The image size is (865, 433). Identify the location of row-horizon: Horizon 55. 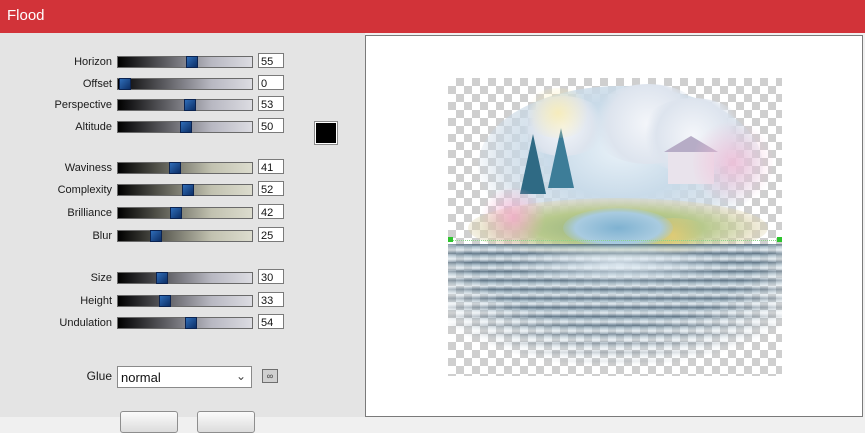
(182, 63).